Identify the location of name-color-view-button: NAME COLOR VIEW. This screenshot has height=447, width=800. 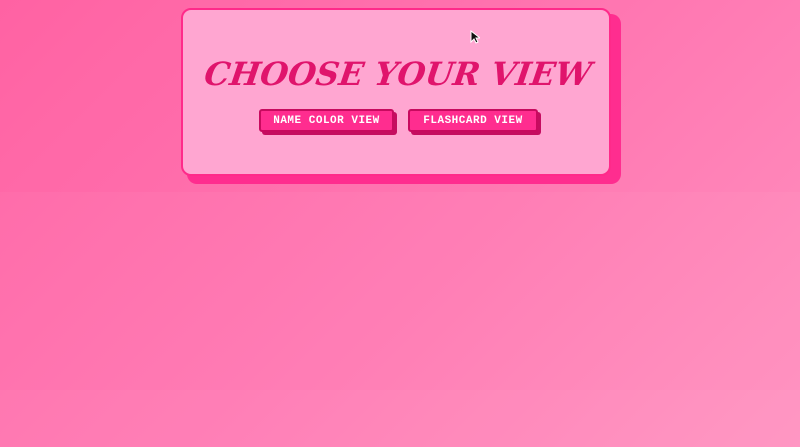
(326, 120).